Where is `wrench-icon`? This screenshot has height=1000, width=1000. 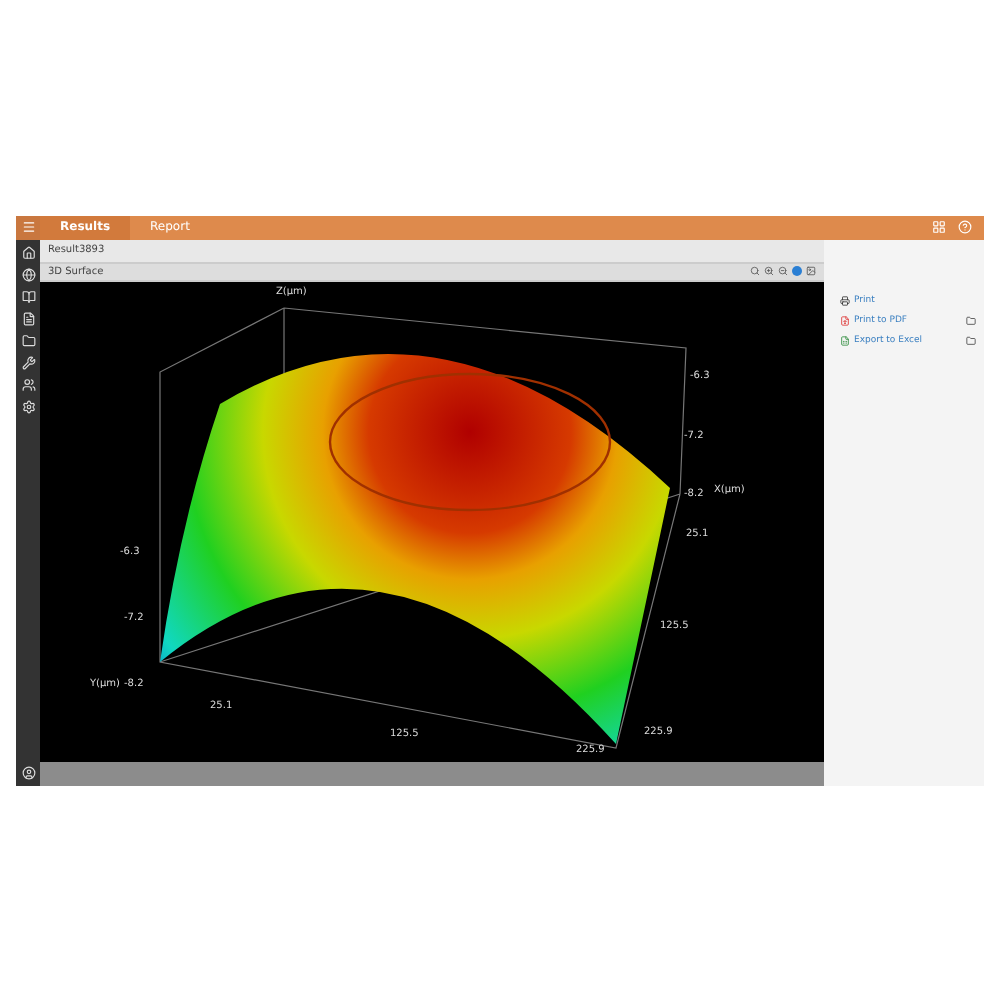 wrench-icon is located at coordinates (28, 362).